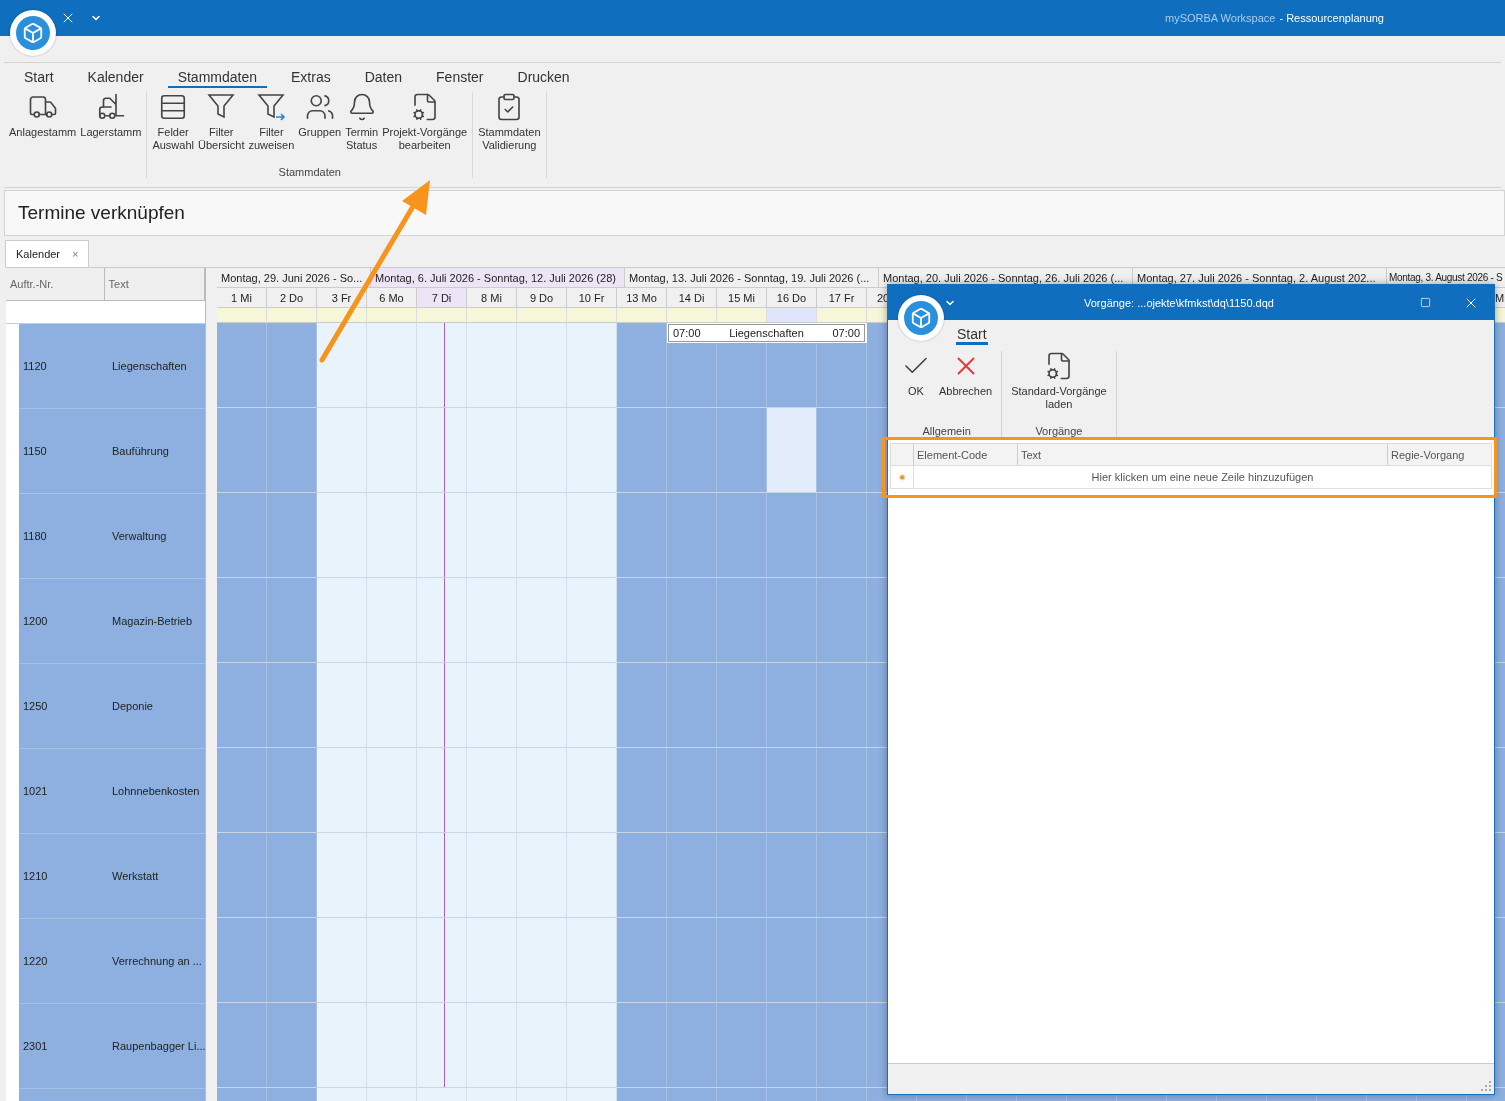  I want to click on ribbon-button: Filter zuweisen, so click(271, 122).